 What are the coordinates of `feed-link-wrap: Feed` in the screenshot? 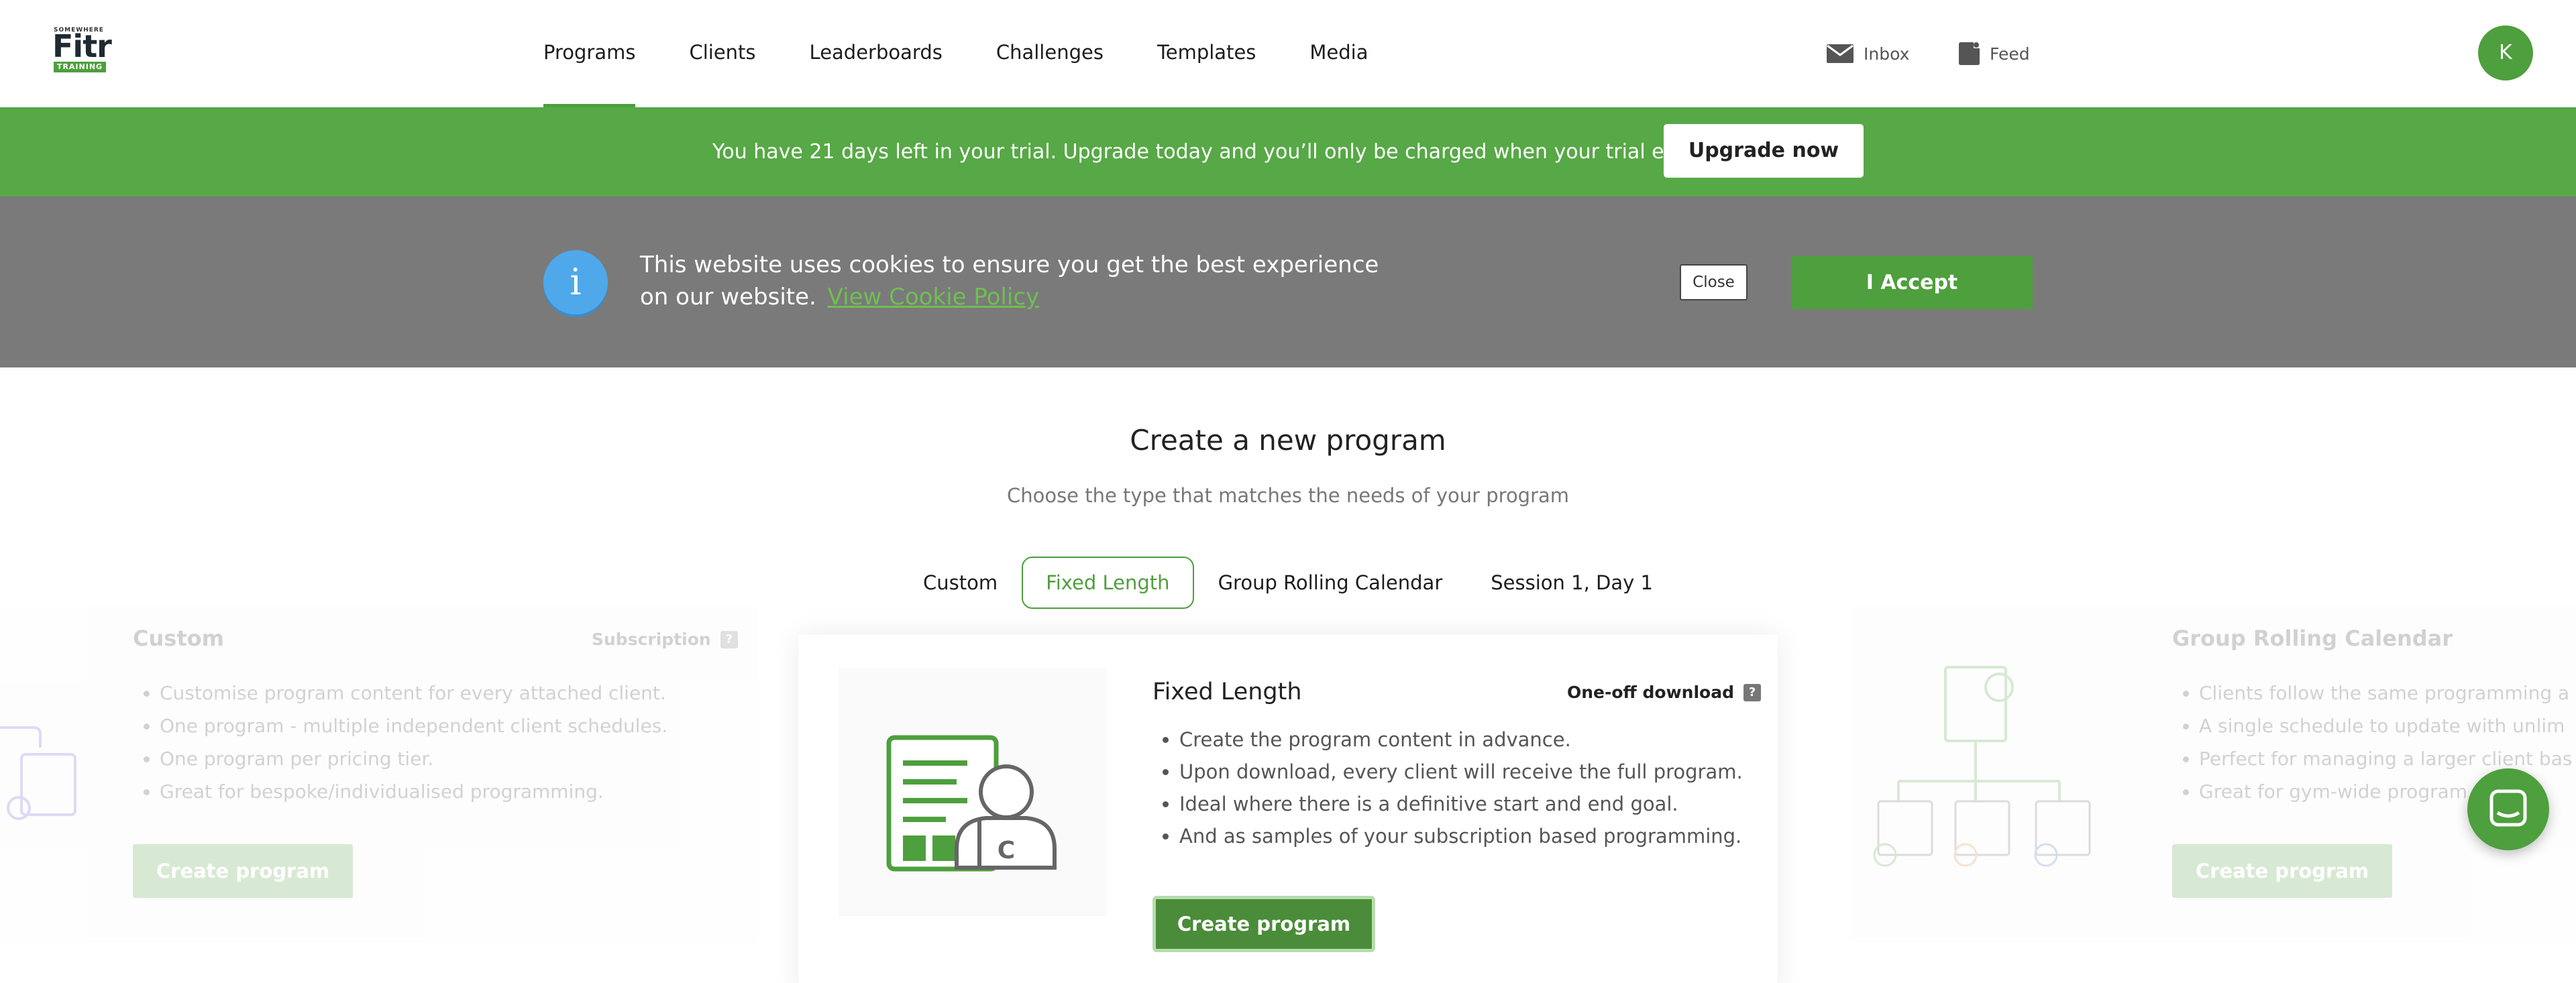 It's located at (1993, 53).